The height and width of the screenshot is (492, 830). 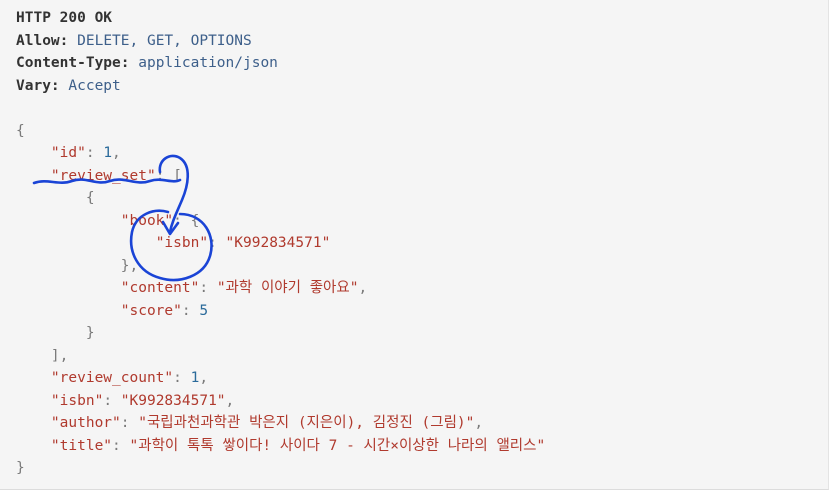 What do you see at coordinates (108, 153) in the screenshot?
I see `id-value: 1` at bounding box center [108, 153].